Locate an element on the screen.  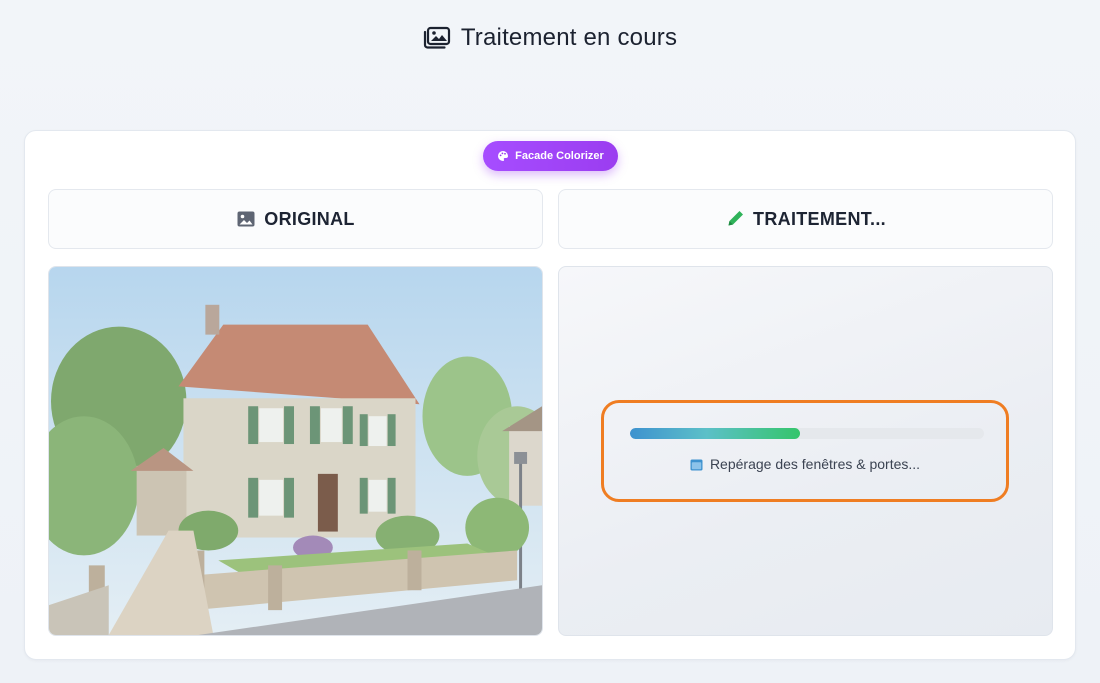
original-header: ORIGINAL is located at coordinates (295, 219).